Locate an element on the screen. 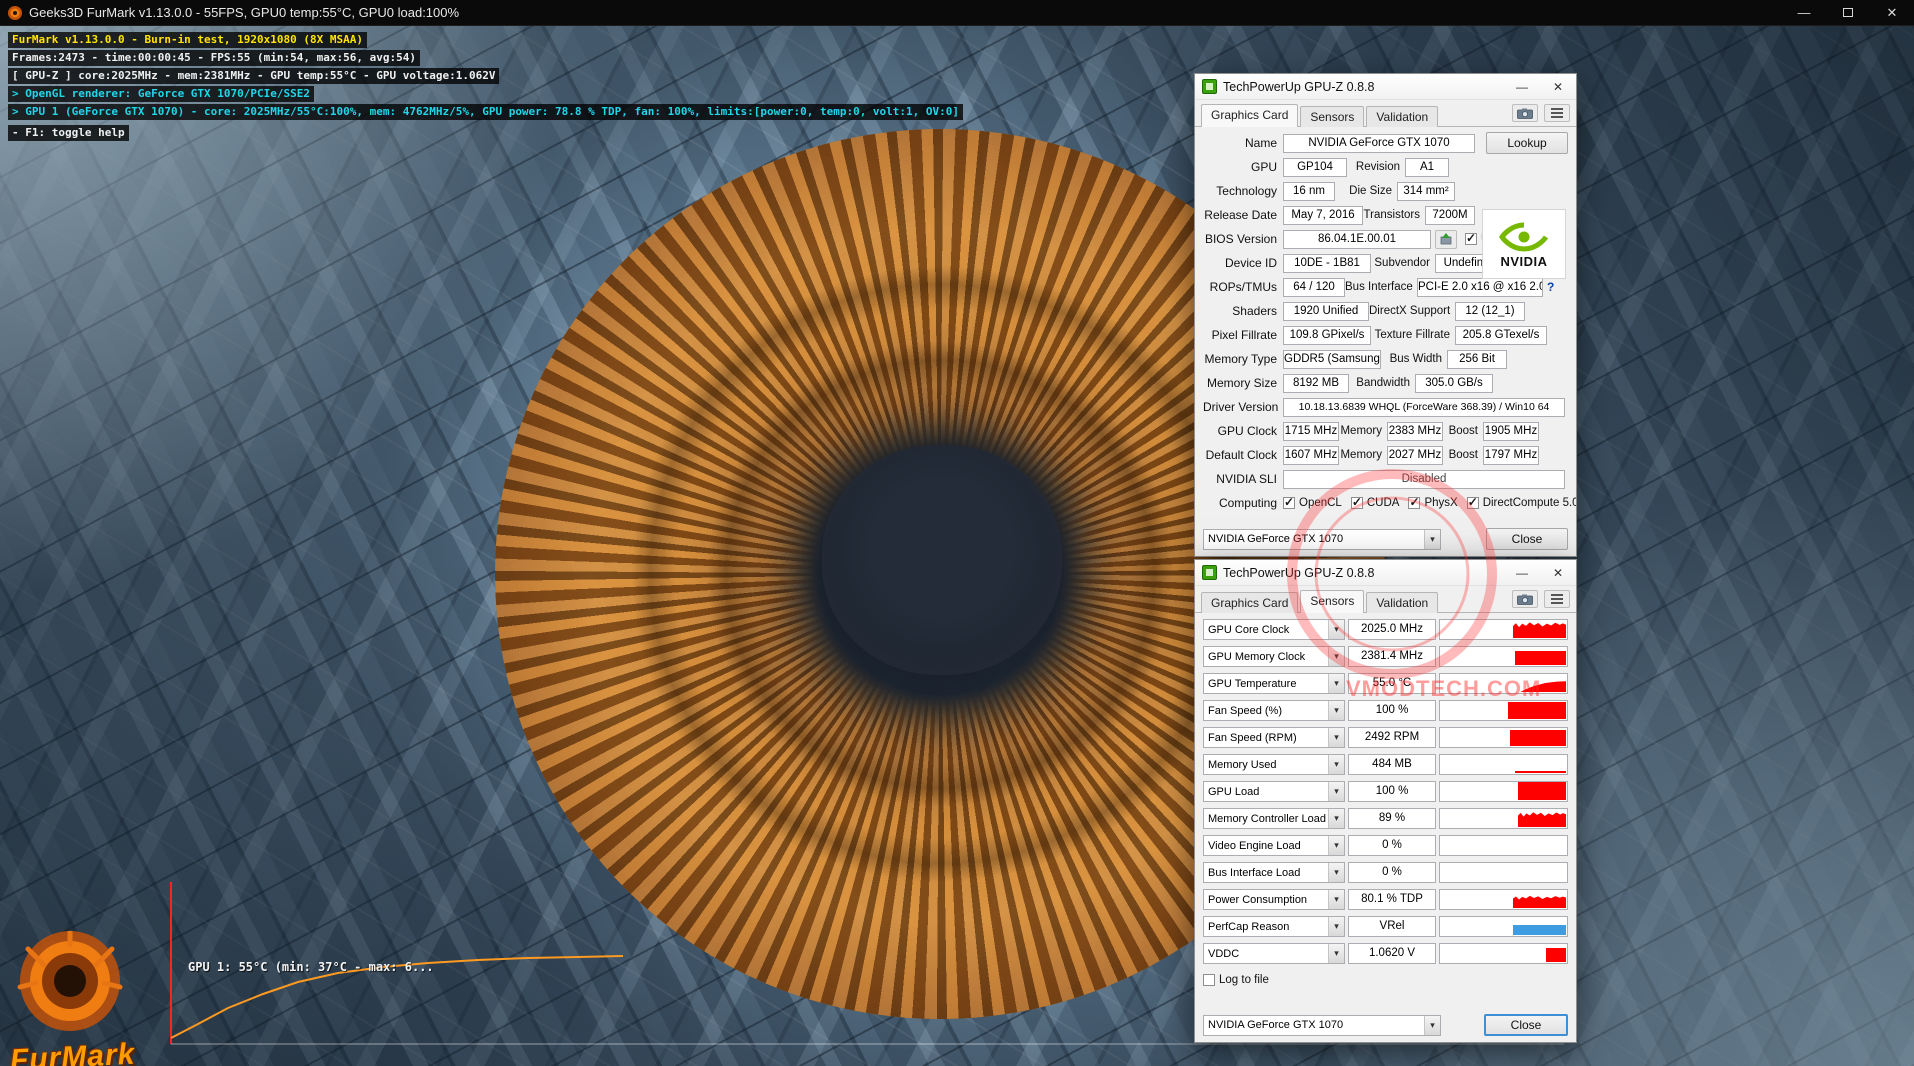 The image size is (1914, 1066). sensor-select: GPU Temperature ▾ is located at coordinates (1274, 683).